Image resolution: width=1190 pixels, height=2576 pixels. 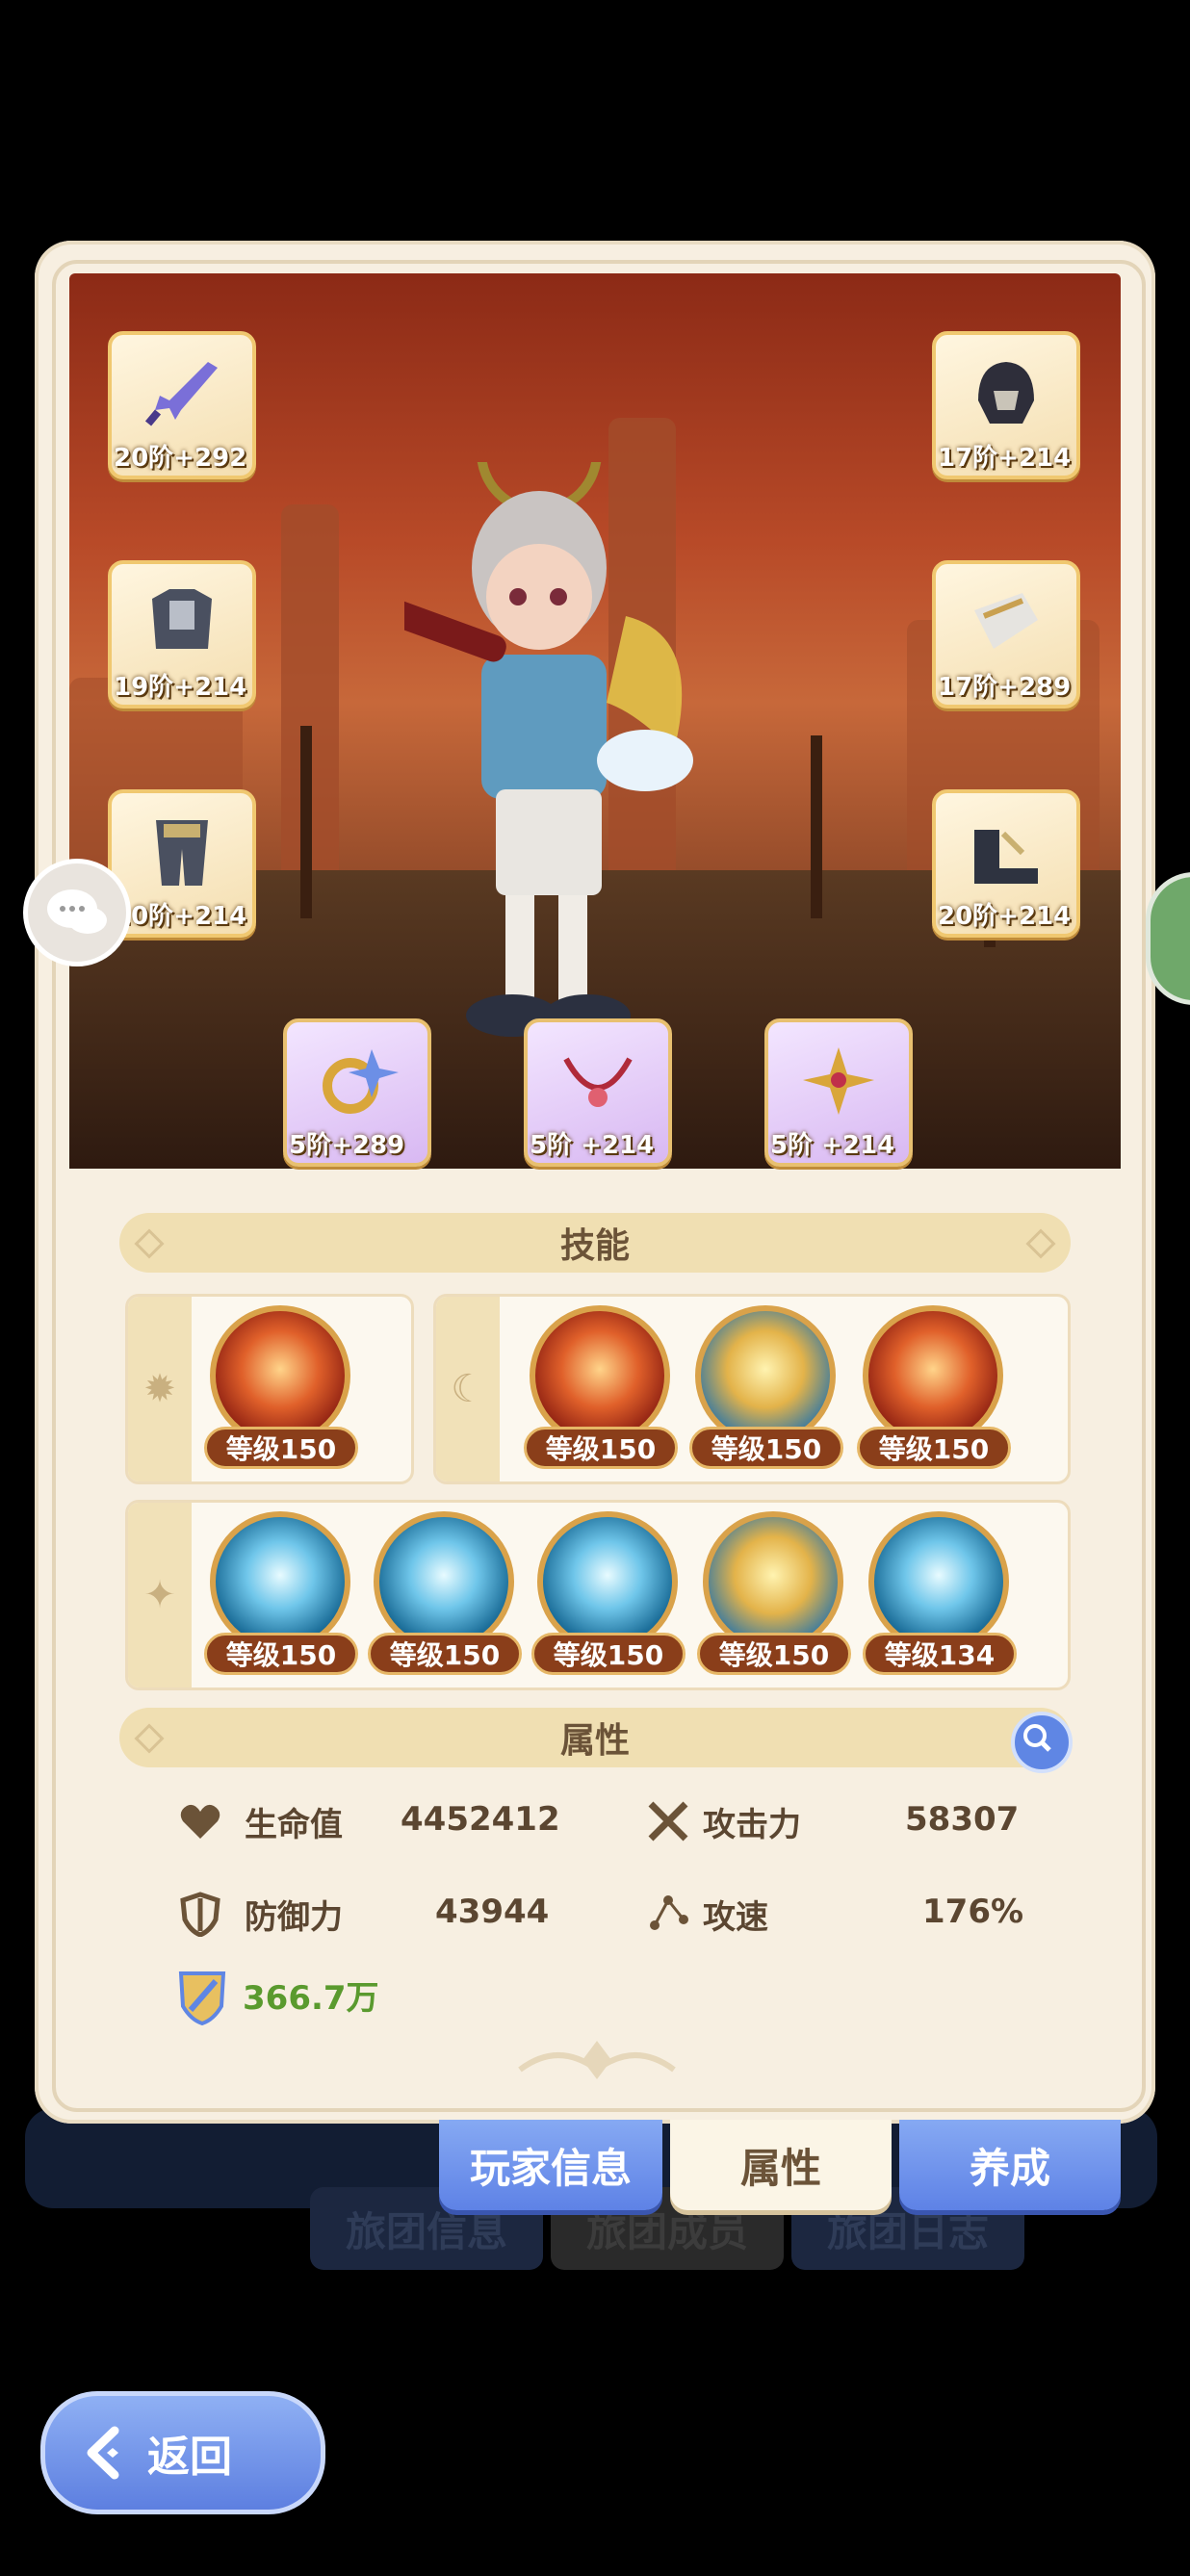 What do you see at coordinates (160, 1389) in the screenshot?
I see `sun-icon: ✹` at bounding box center [160, 1389].